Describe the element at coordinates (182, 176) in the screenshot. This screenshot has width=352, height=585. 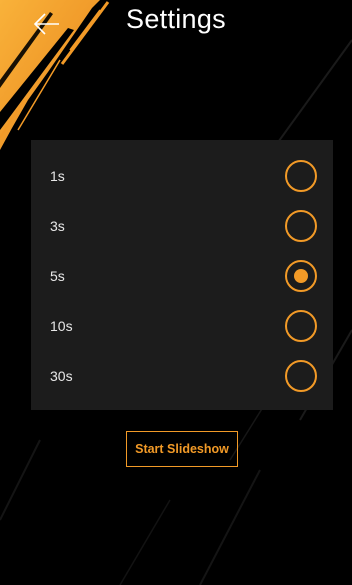
I see `interval-option-1s: 1s` at that location.